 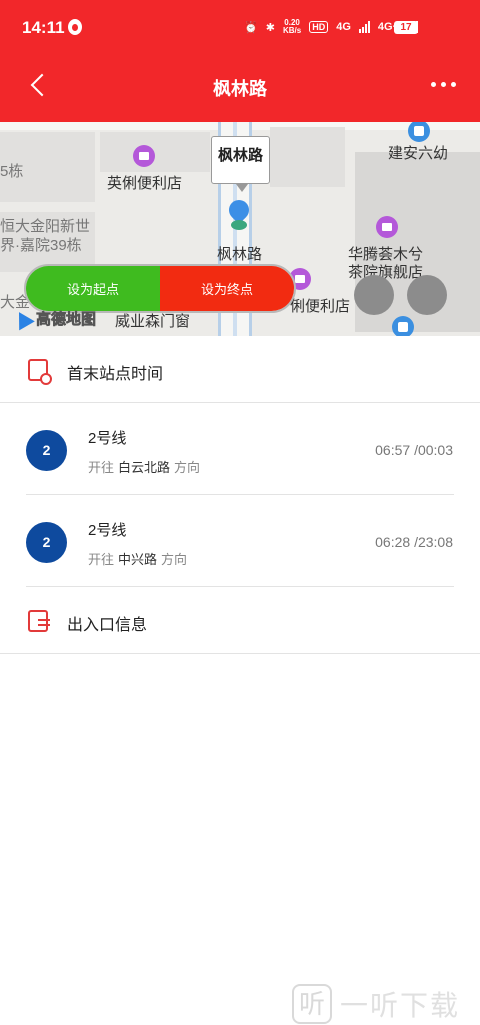 What do you see at coordinates (23, 318) in the screenshot?
I see `amap-logo-icon` at bounding box center [23, 318].